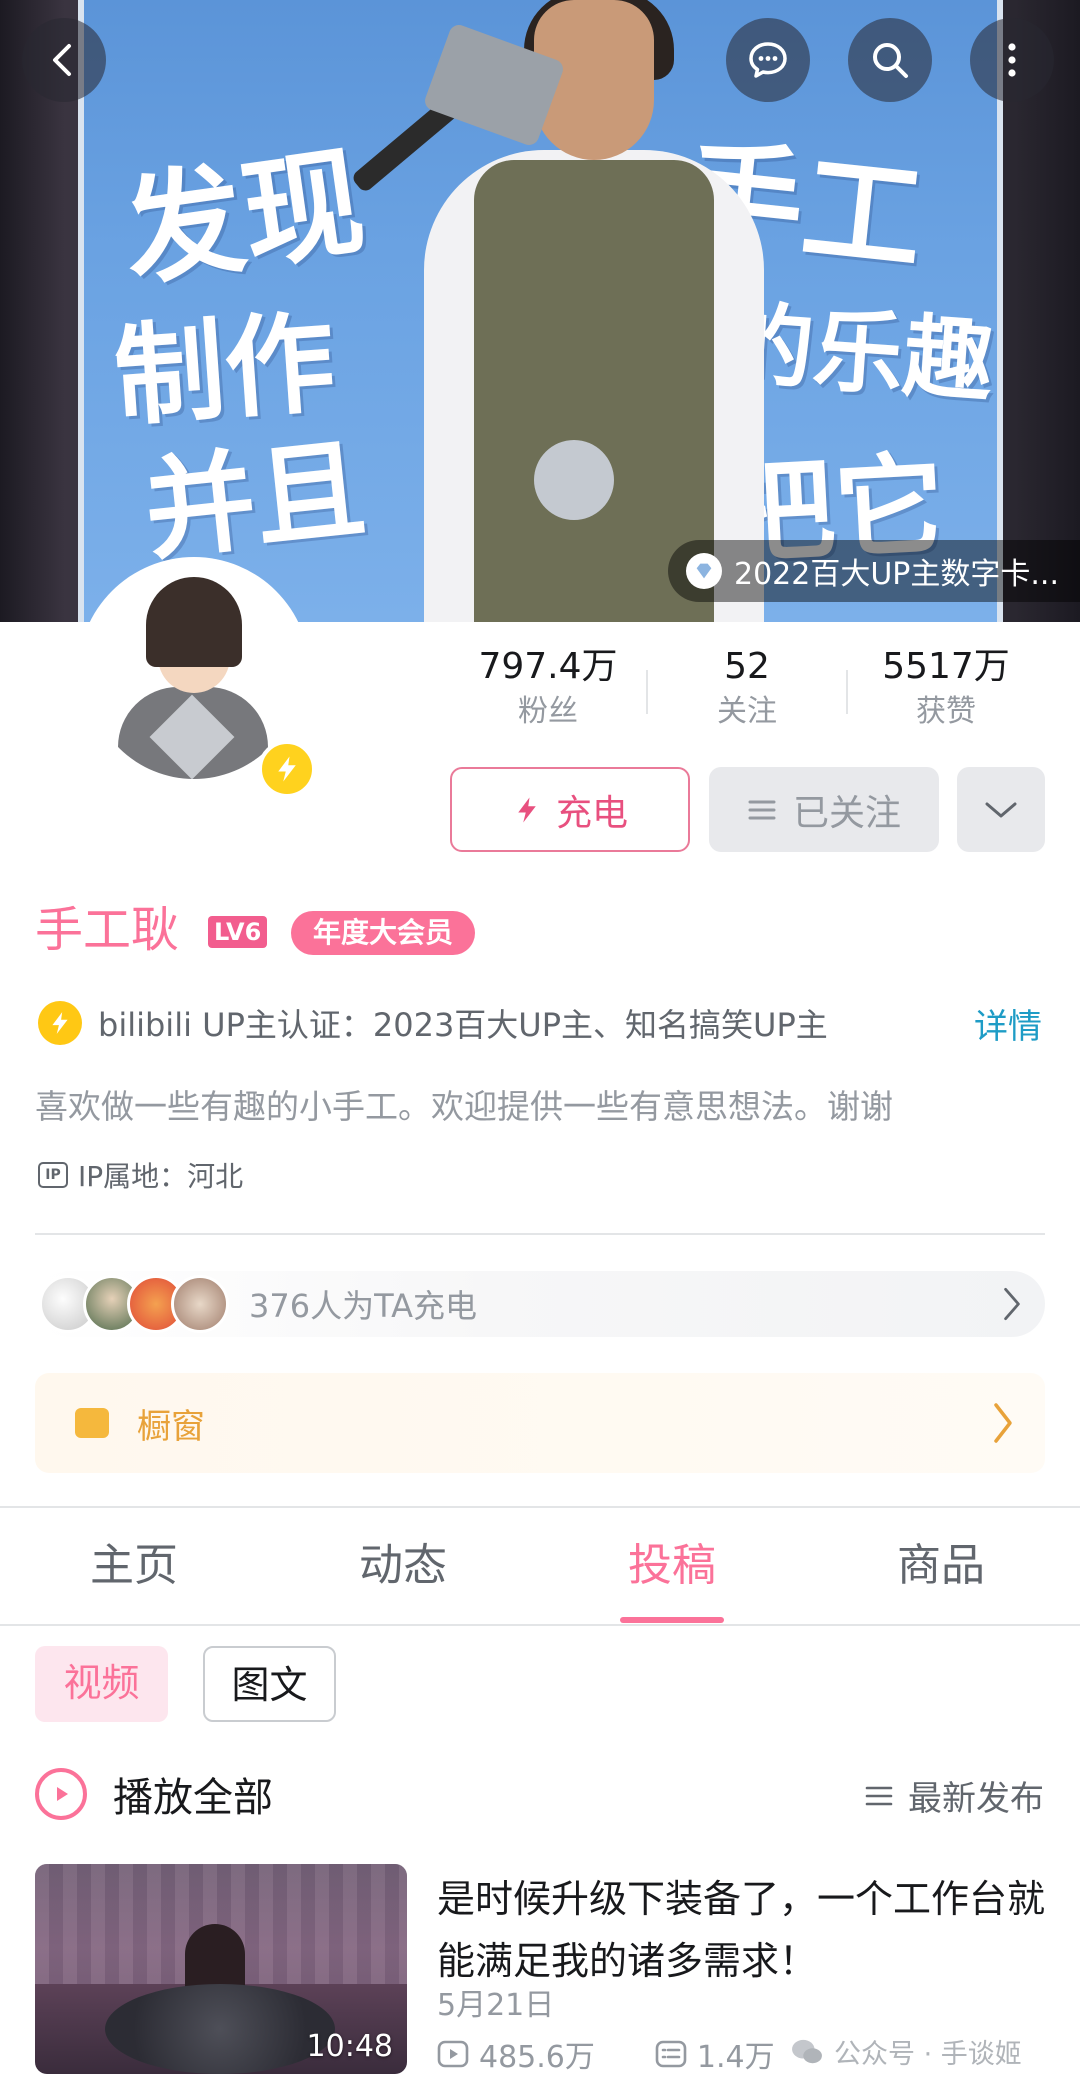  Describe the element at coordinates (200, 1304) in the screenshot. I see `supporter-avatar` at that location.